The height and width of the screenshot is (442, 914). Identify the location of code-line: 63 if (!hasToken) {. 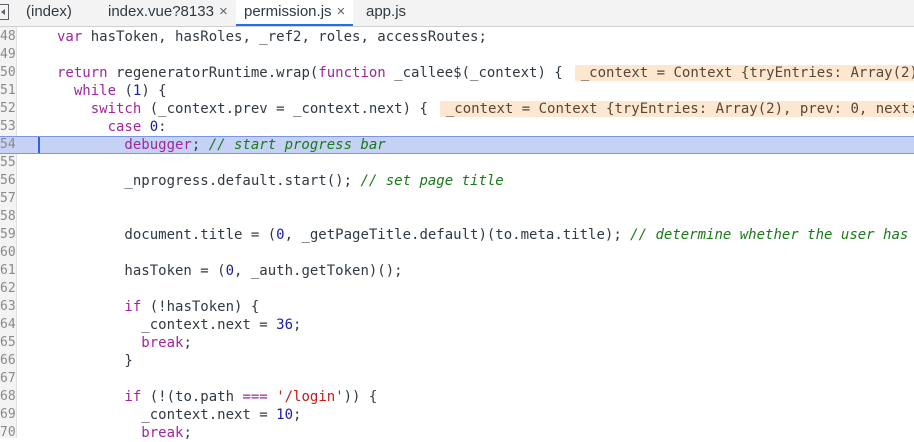
(457, 307).